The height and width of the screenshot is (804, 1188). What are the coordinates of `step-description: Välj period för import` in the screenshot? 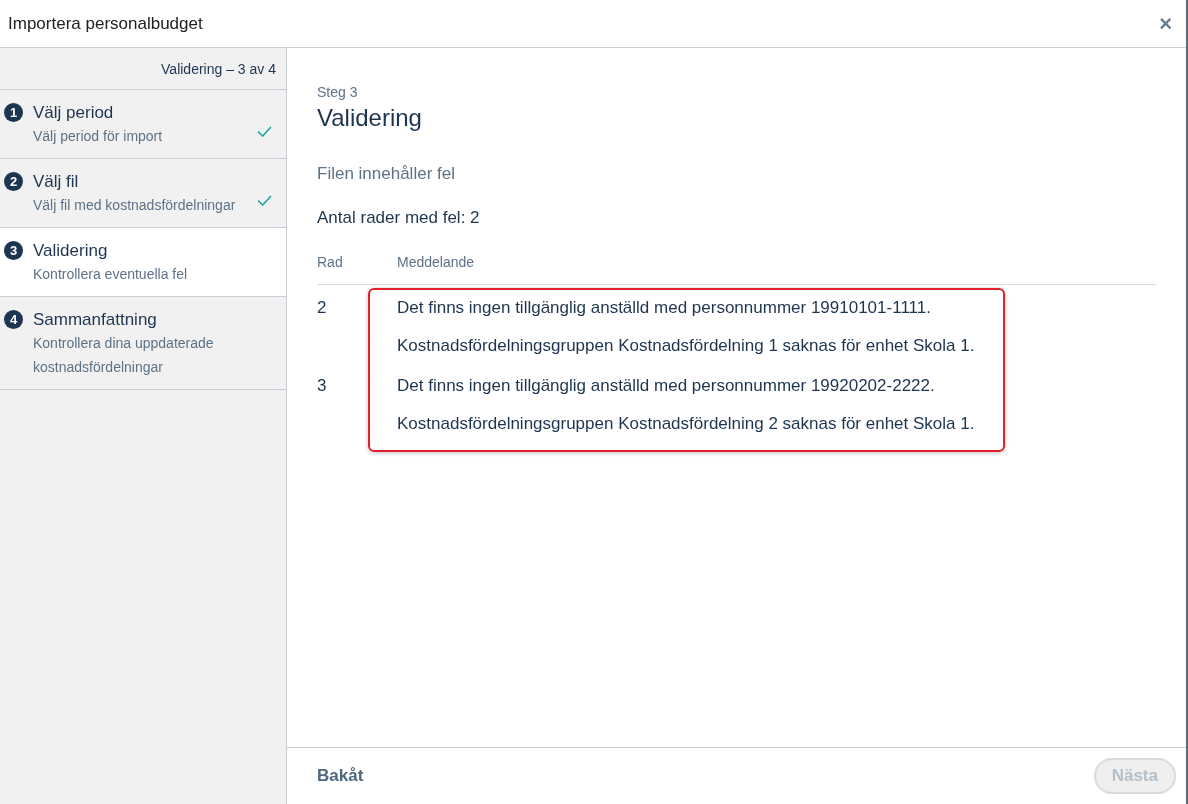 It's located at (98, 136).